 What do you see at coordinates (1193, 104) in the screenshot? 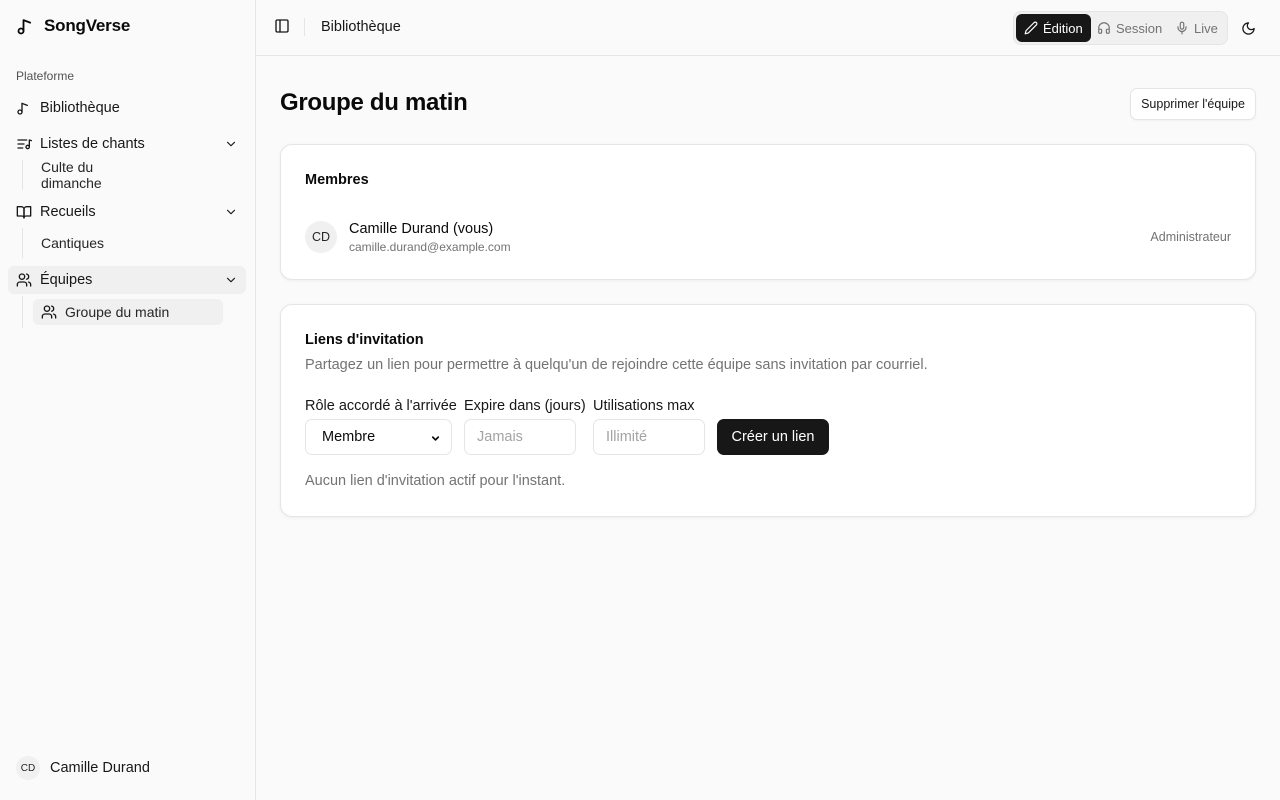
I see `delete-team-button: Supprimer l'équipe` at bounding box center [1193, 104].